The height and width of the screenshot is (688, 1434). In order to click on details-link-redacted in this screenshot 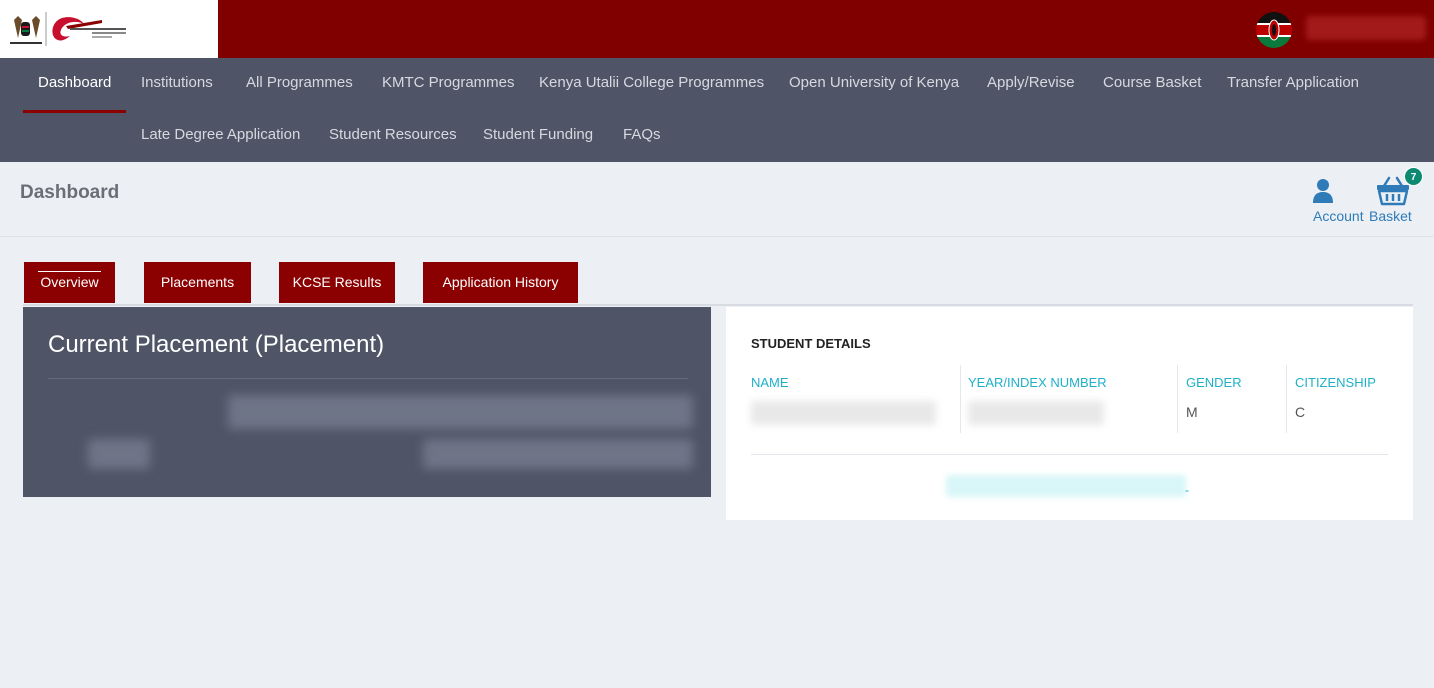, I will do `click(1066, 486)`.